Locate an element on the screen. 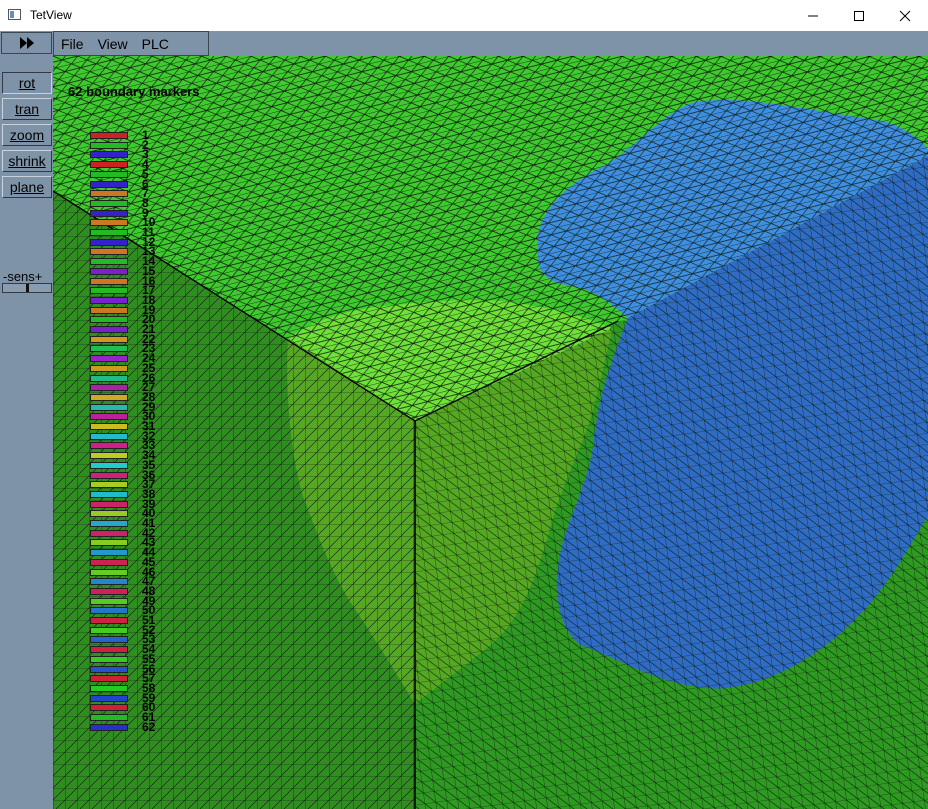  app-icon is located at coordinates (14, 14).